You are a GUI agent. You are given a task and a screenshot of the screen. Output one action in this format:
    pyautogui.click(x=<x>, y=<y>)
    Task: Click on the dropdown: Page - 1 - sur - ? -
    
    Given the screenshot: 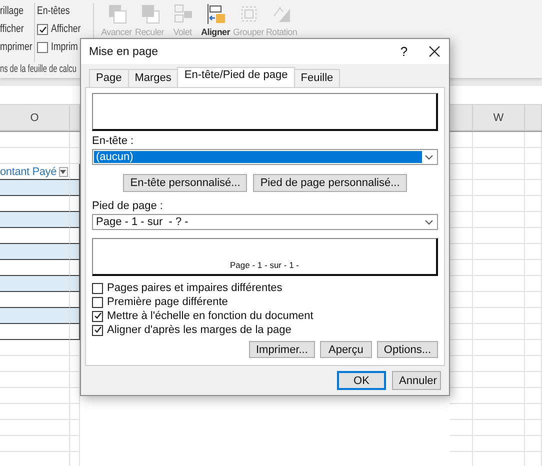 What is the action you would take?
    pyautogui.click(x=265, y=222)
    